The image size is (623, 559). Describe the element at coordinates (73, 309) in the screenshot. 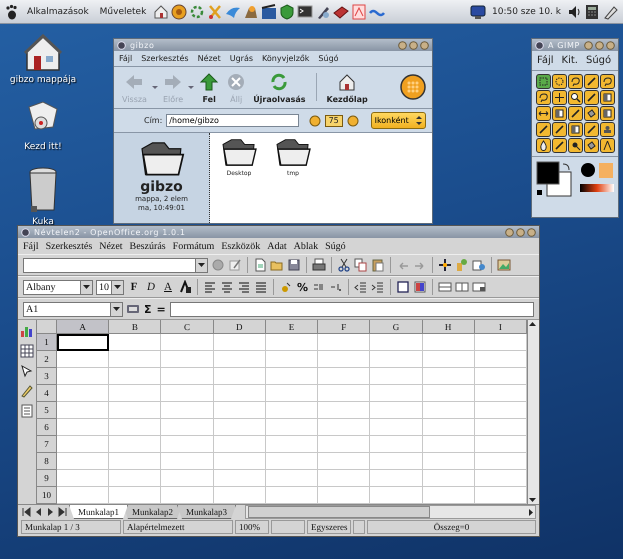

I see `cell-reference-box: A1` at that location.